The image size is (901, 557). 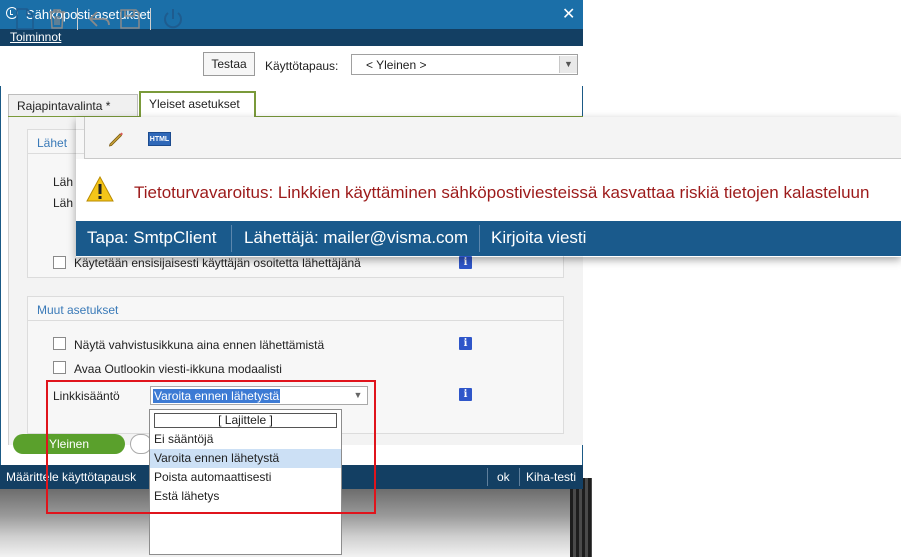 I want to click on pencil-icon, so click(x=116, y=138).